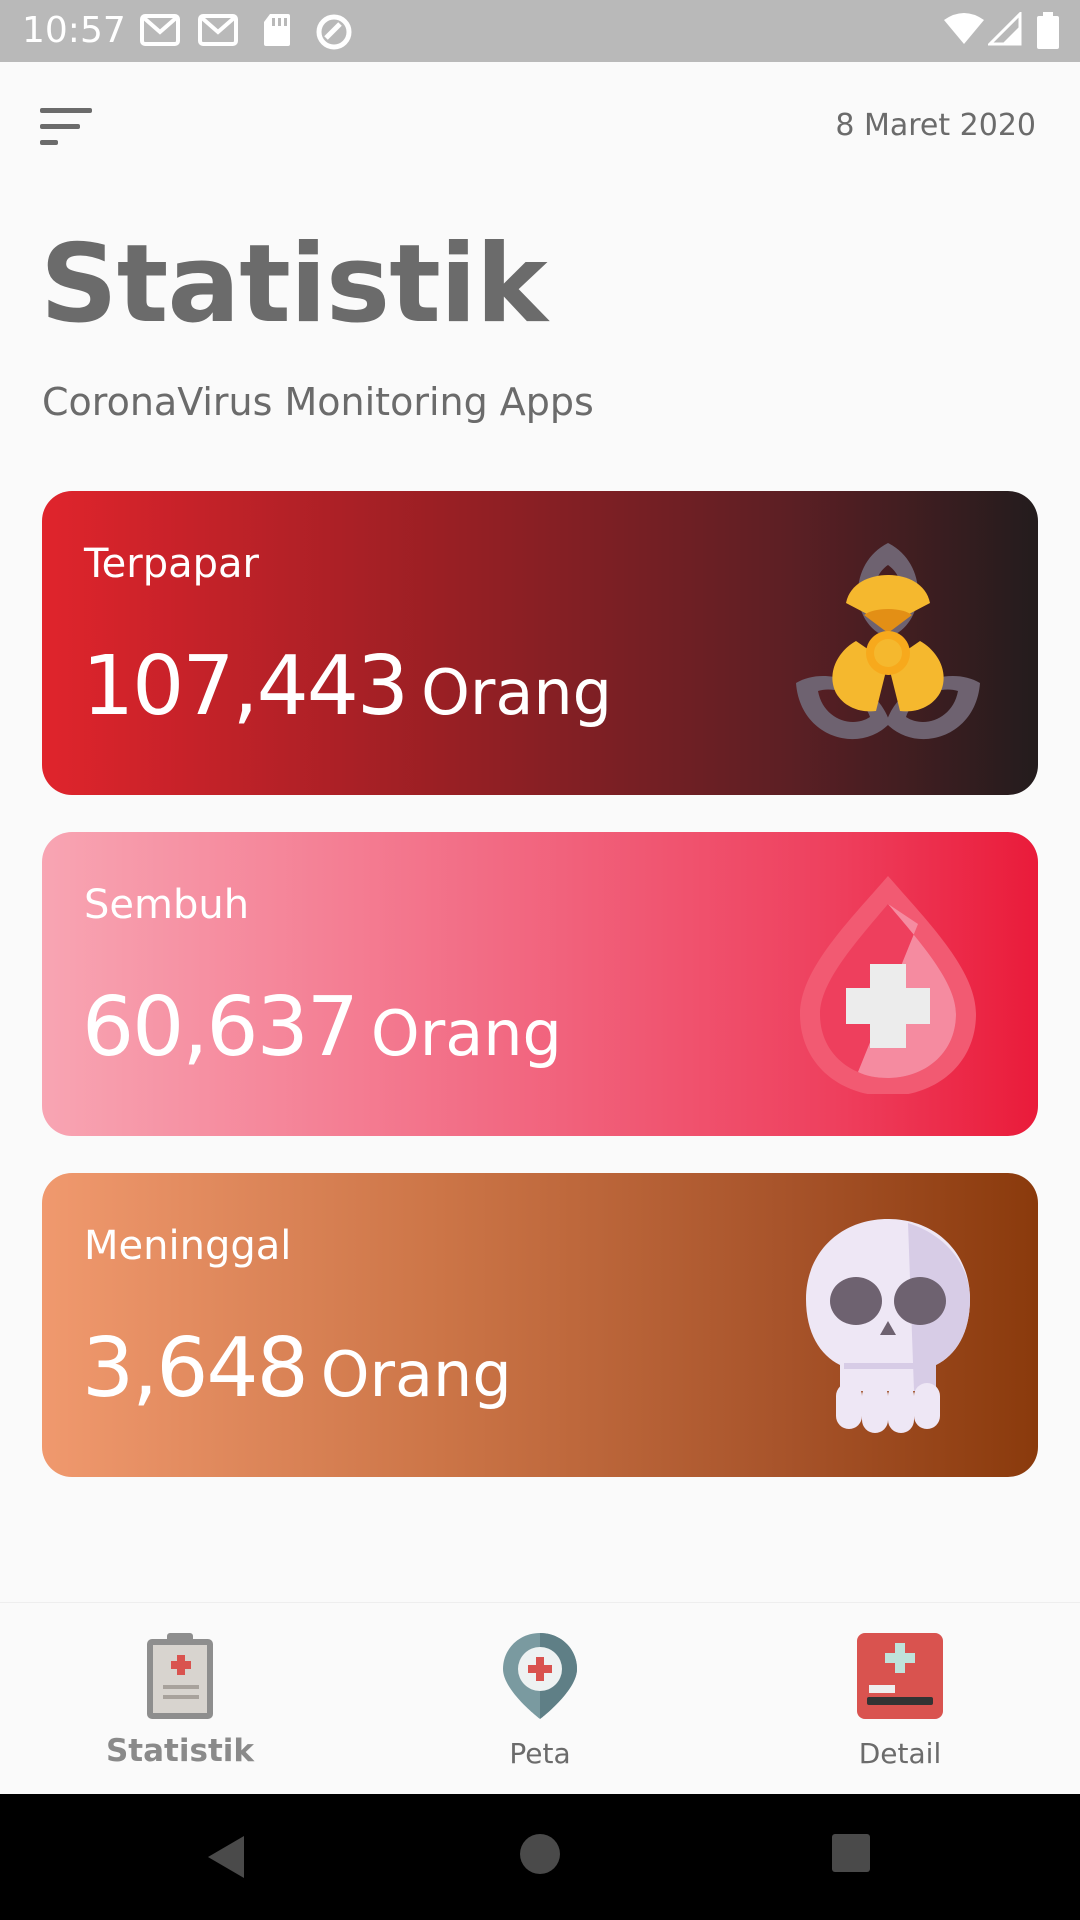 This screenshot has width=1080, height=1920. Describe the element at coordinates (888, 641) in the screenshot. I see `biohazard-icon` at that location.